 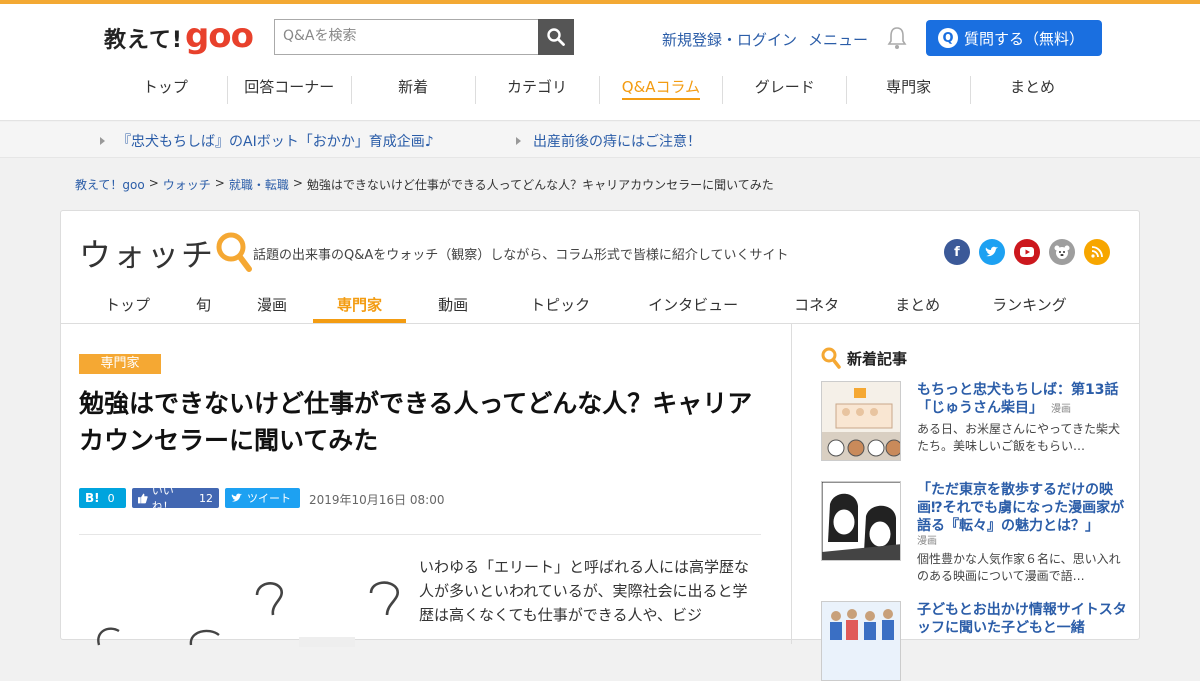 I want to click on notice-link: 出産前後の痔にはご注意！, so click(x=608, y=141).